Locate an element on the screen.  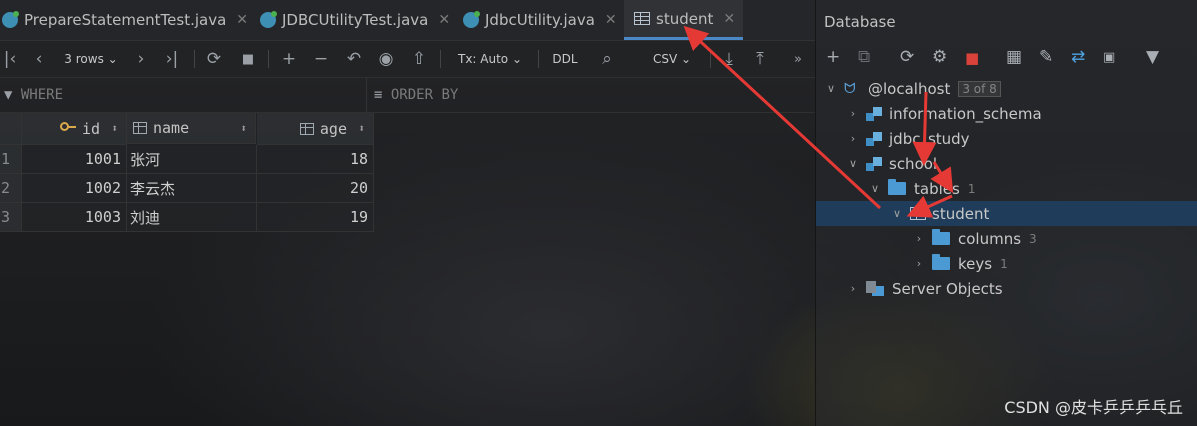
cell-name: 李云杰 is located at coordinates (192, 188).